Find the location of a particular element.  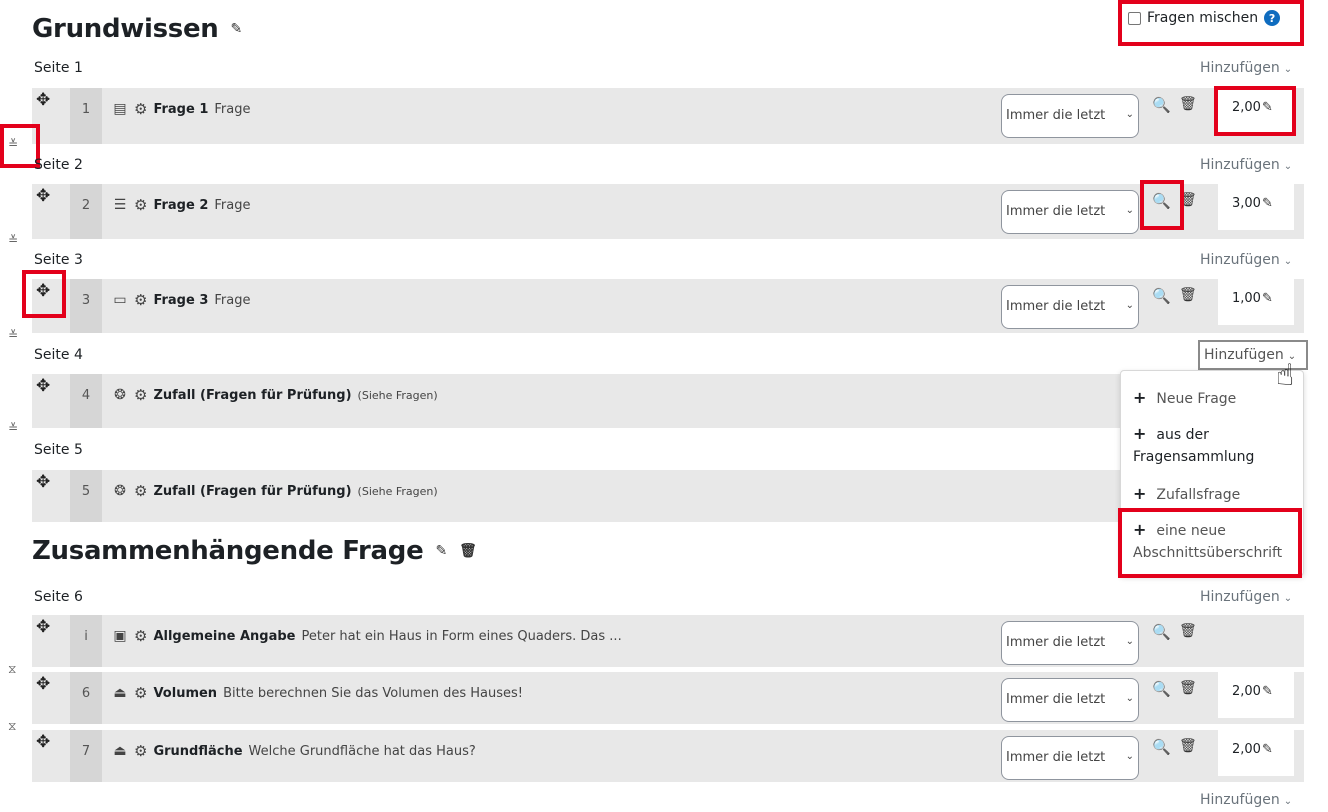

question-number: 1 is located at coordinates (86, 116).